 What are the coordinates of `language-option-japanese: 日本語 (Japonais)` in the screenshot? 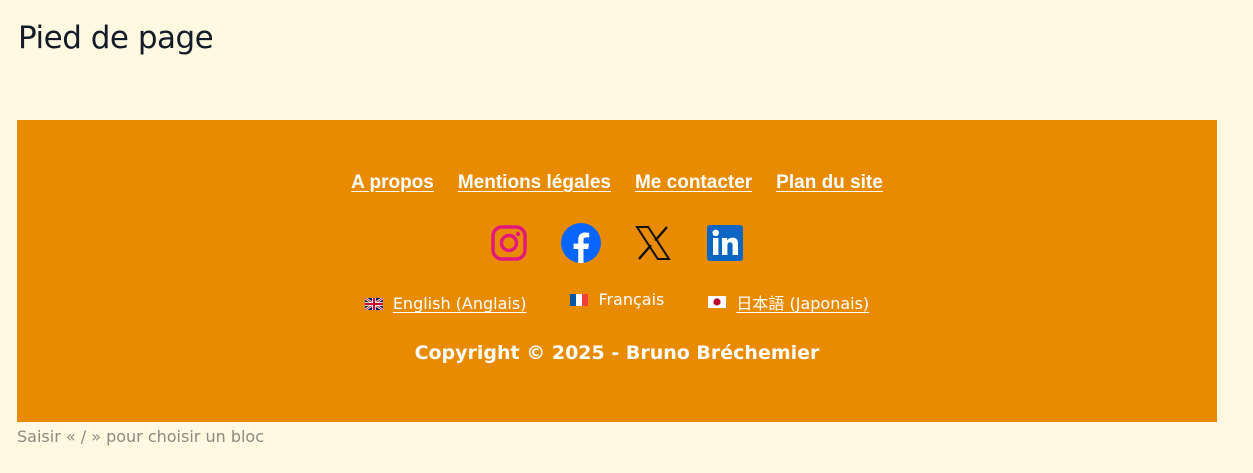 It's located at (788, 302).